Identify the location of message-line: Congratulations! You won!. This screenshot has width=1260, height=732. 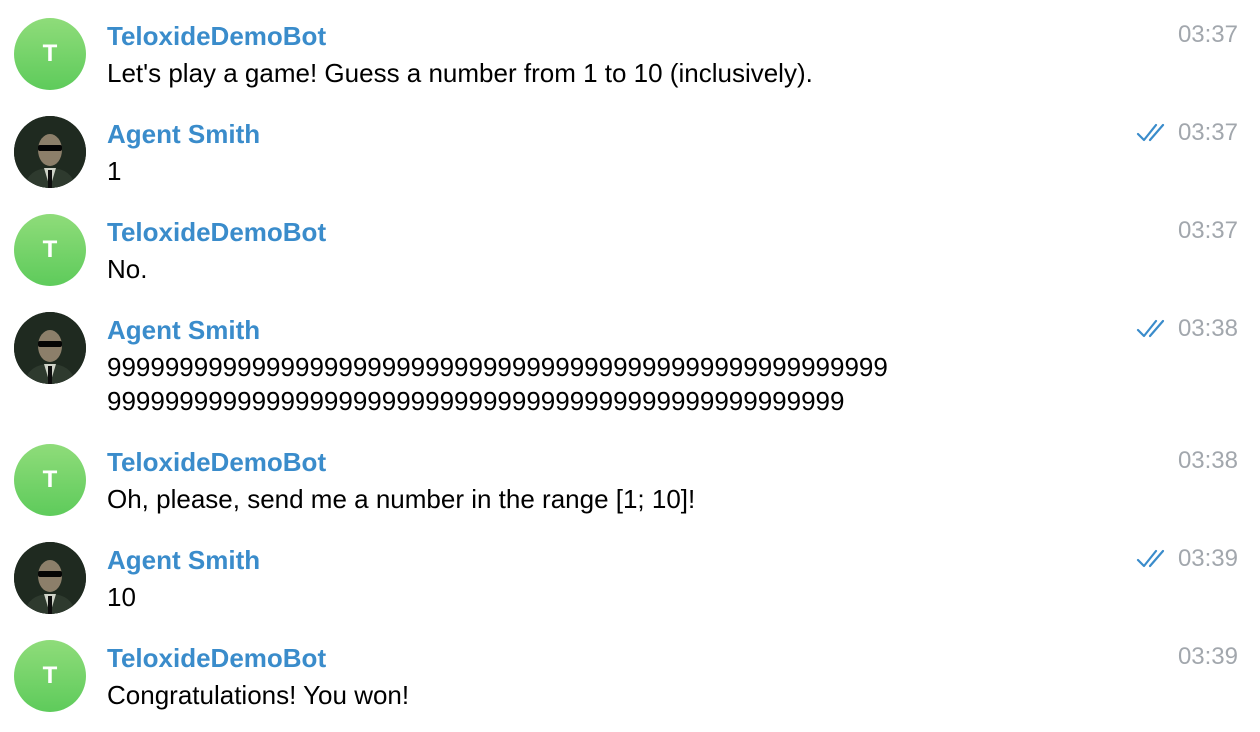
(258, 695).